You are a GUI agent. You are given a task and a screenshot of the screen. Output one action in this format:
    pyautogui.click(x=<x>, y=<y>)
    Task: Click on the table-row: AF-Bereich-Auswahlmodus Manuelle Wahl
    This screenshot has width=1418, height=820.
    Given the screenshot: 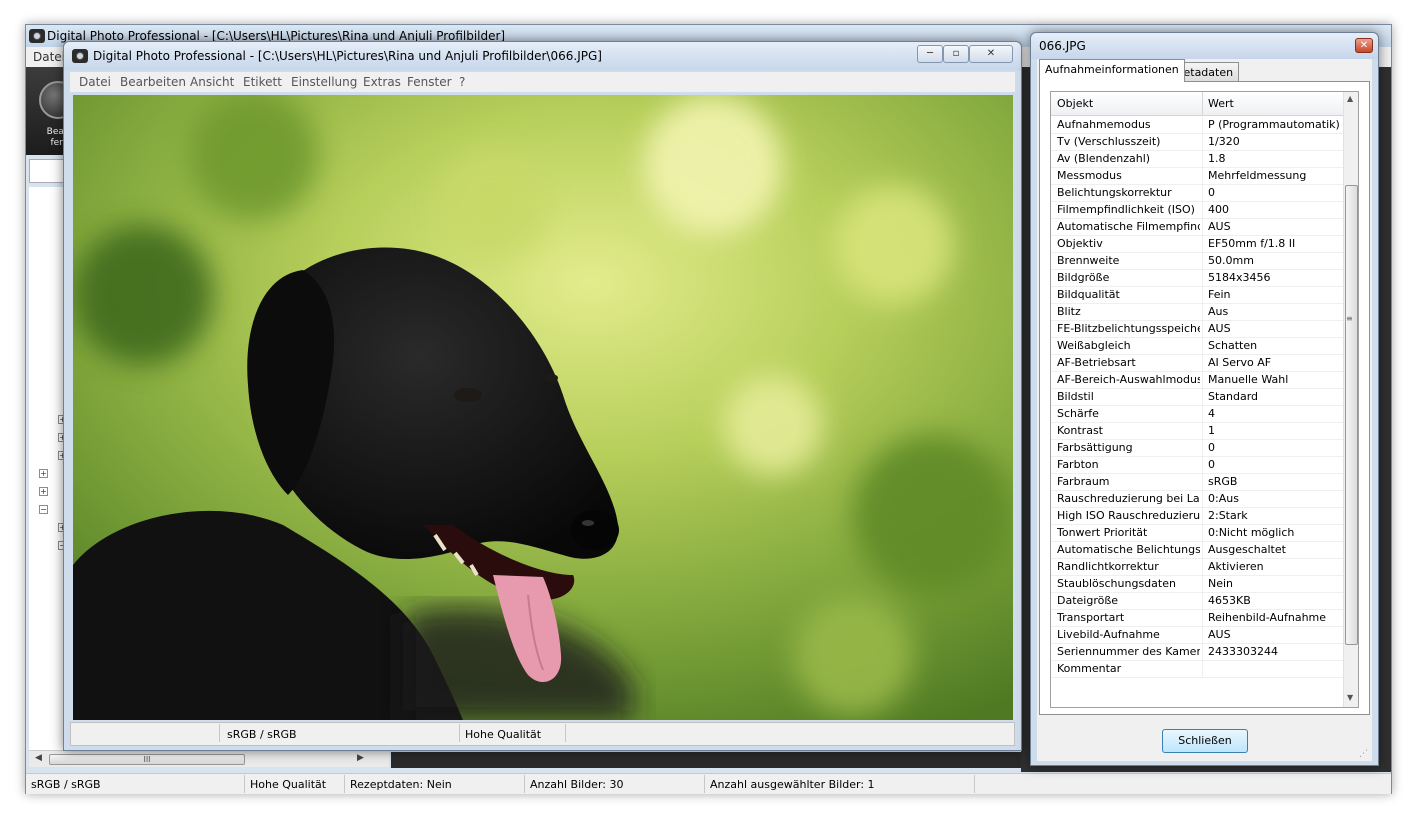 What is the action you would take?
    pyautogui.click(x=1197, y=380)
    